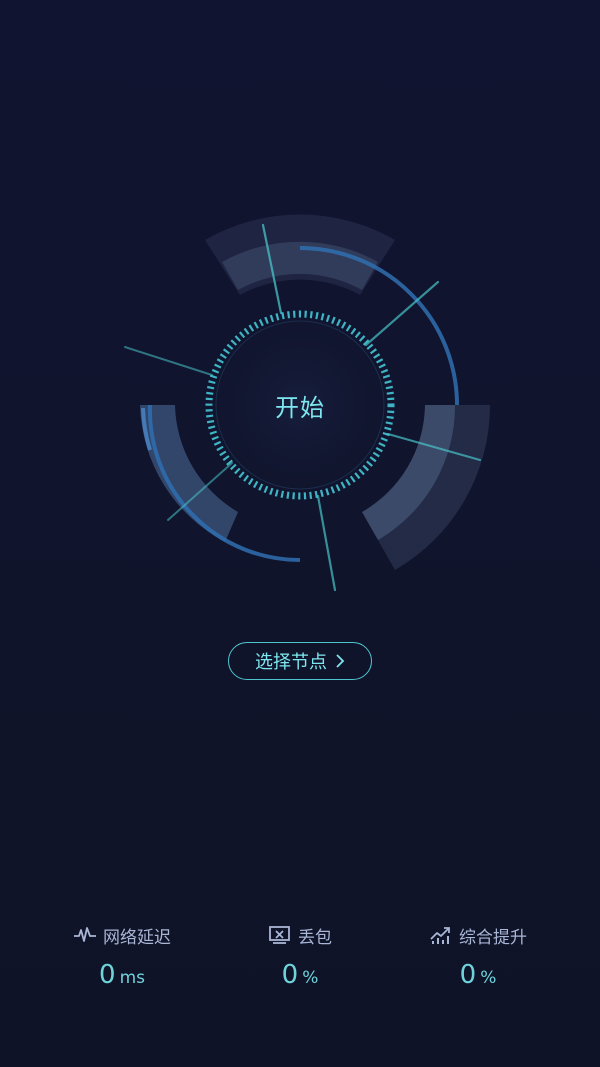  I want to click on stats-bar: 网络延迟 0 ms 丢包 0 % 综合提升 0 %, so click(300, 960).